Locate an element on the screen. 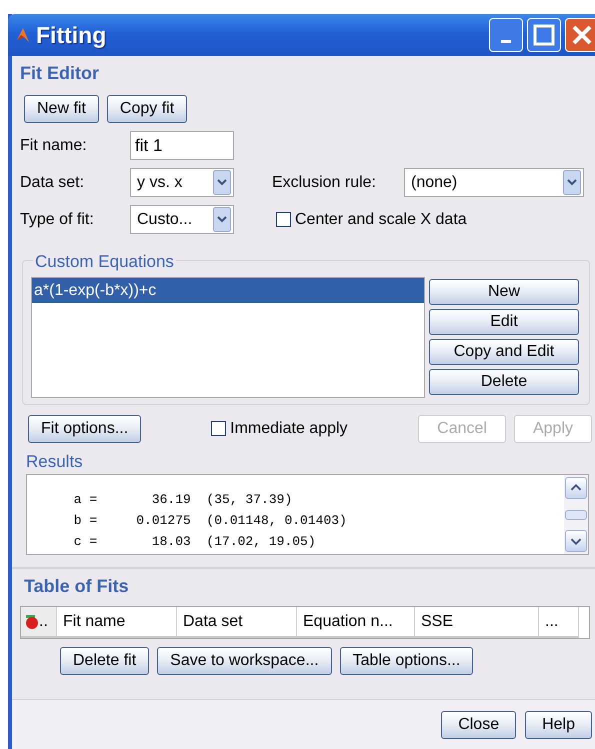  close-button is located at coordinates (580, 35).